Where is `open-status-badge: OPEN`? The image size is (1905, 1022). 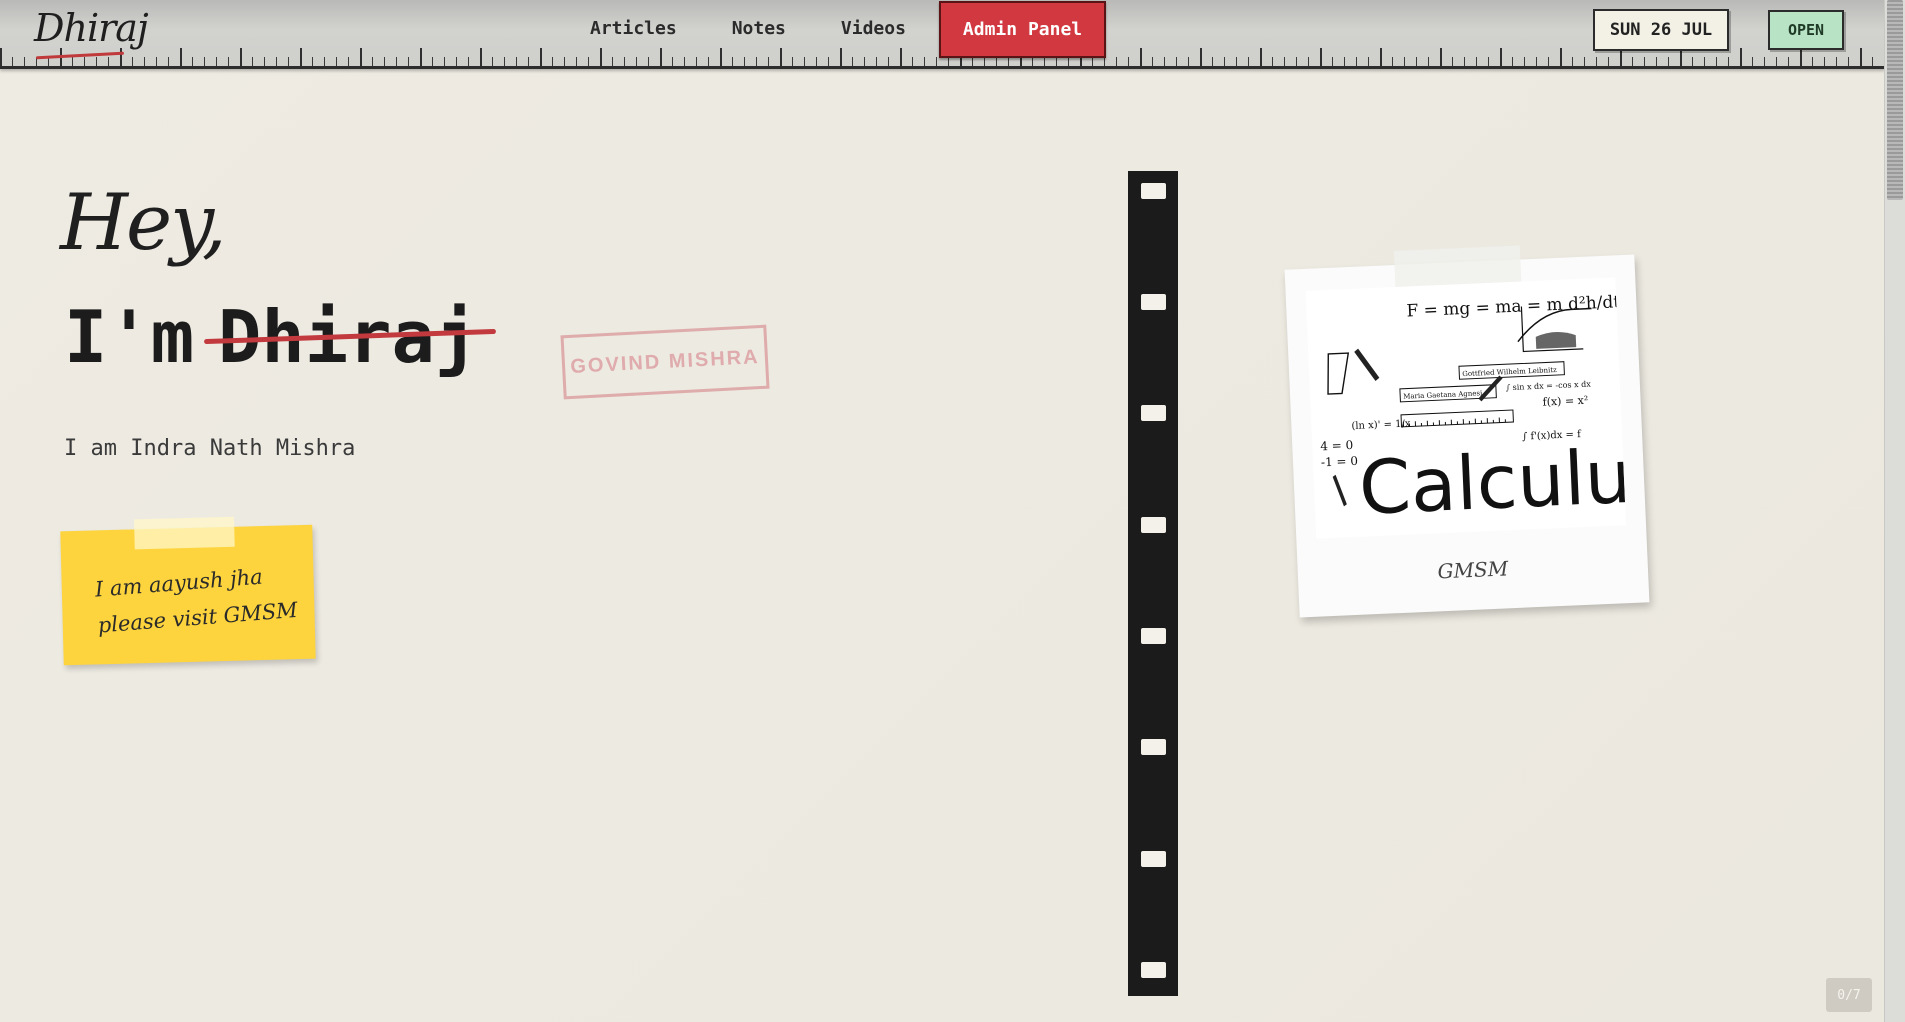 open-status-badge: OPEN is located at coordinates (1806, 30).